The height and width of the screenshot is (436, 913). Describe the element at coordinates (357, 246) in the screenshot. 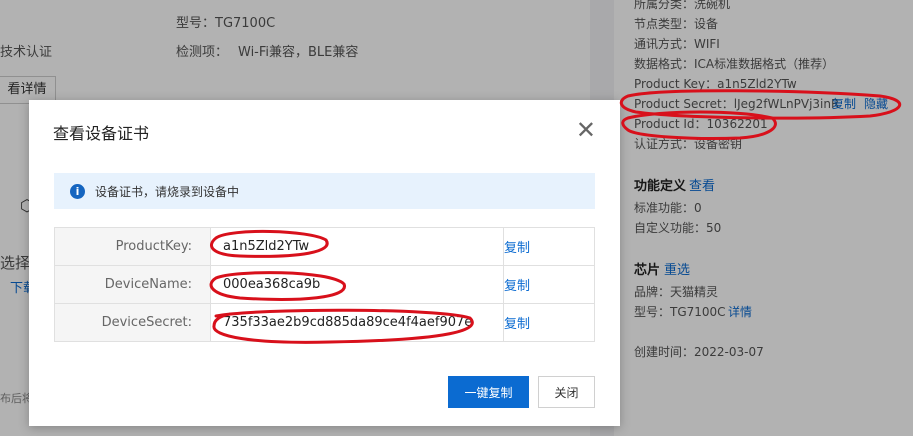

I see `product-key-value: a1n5Zld2YTw` at that location.